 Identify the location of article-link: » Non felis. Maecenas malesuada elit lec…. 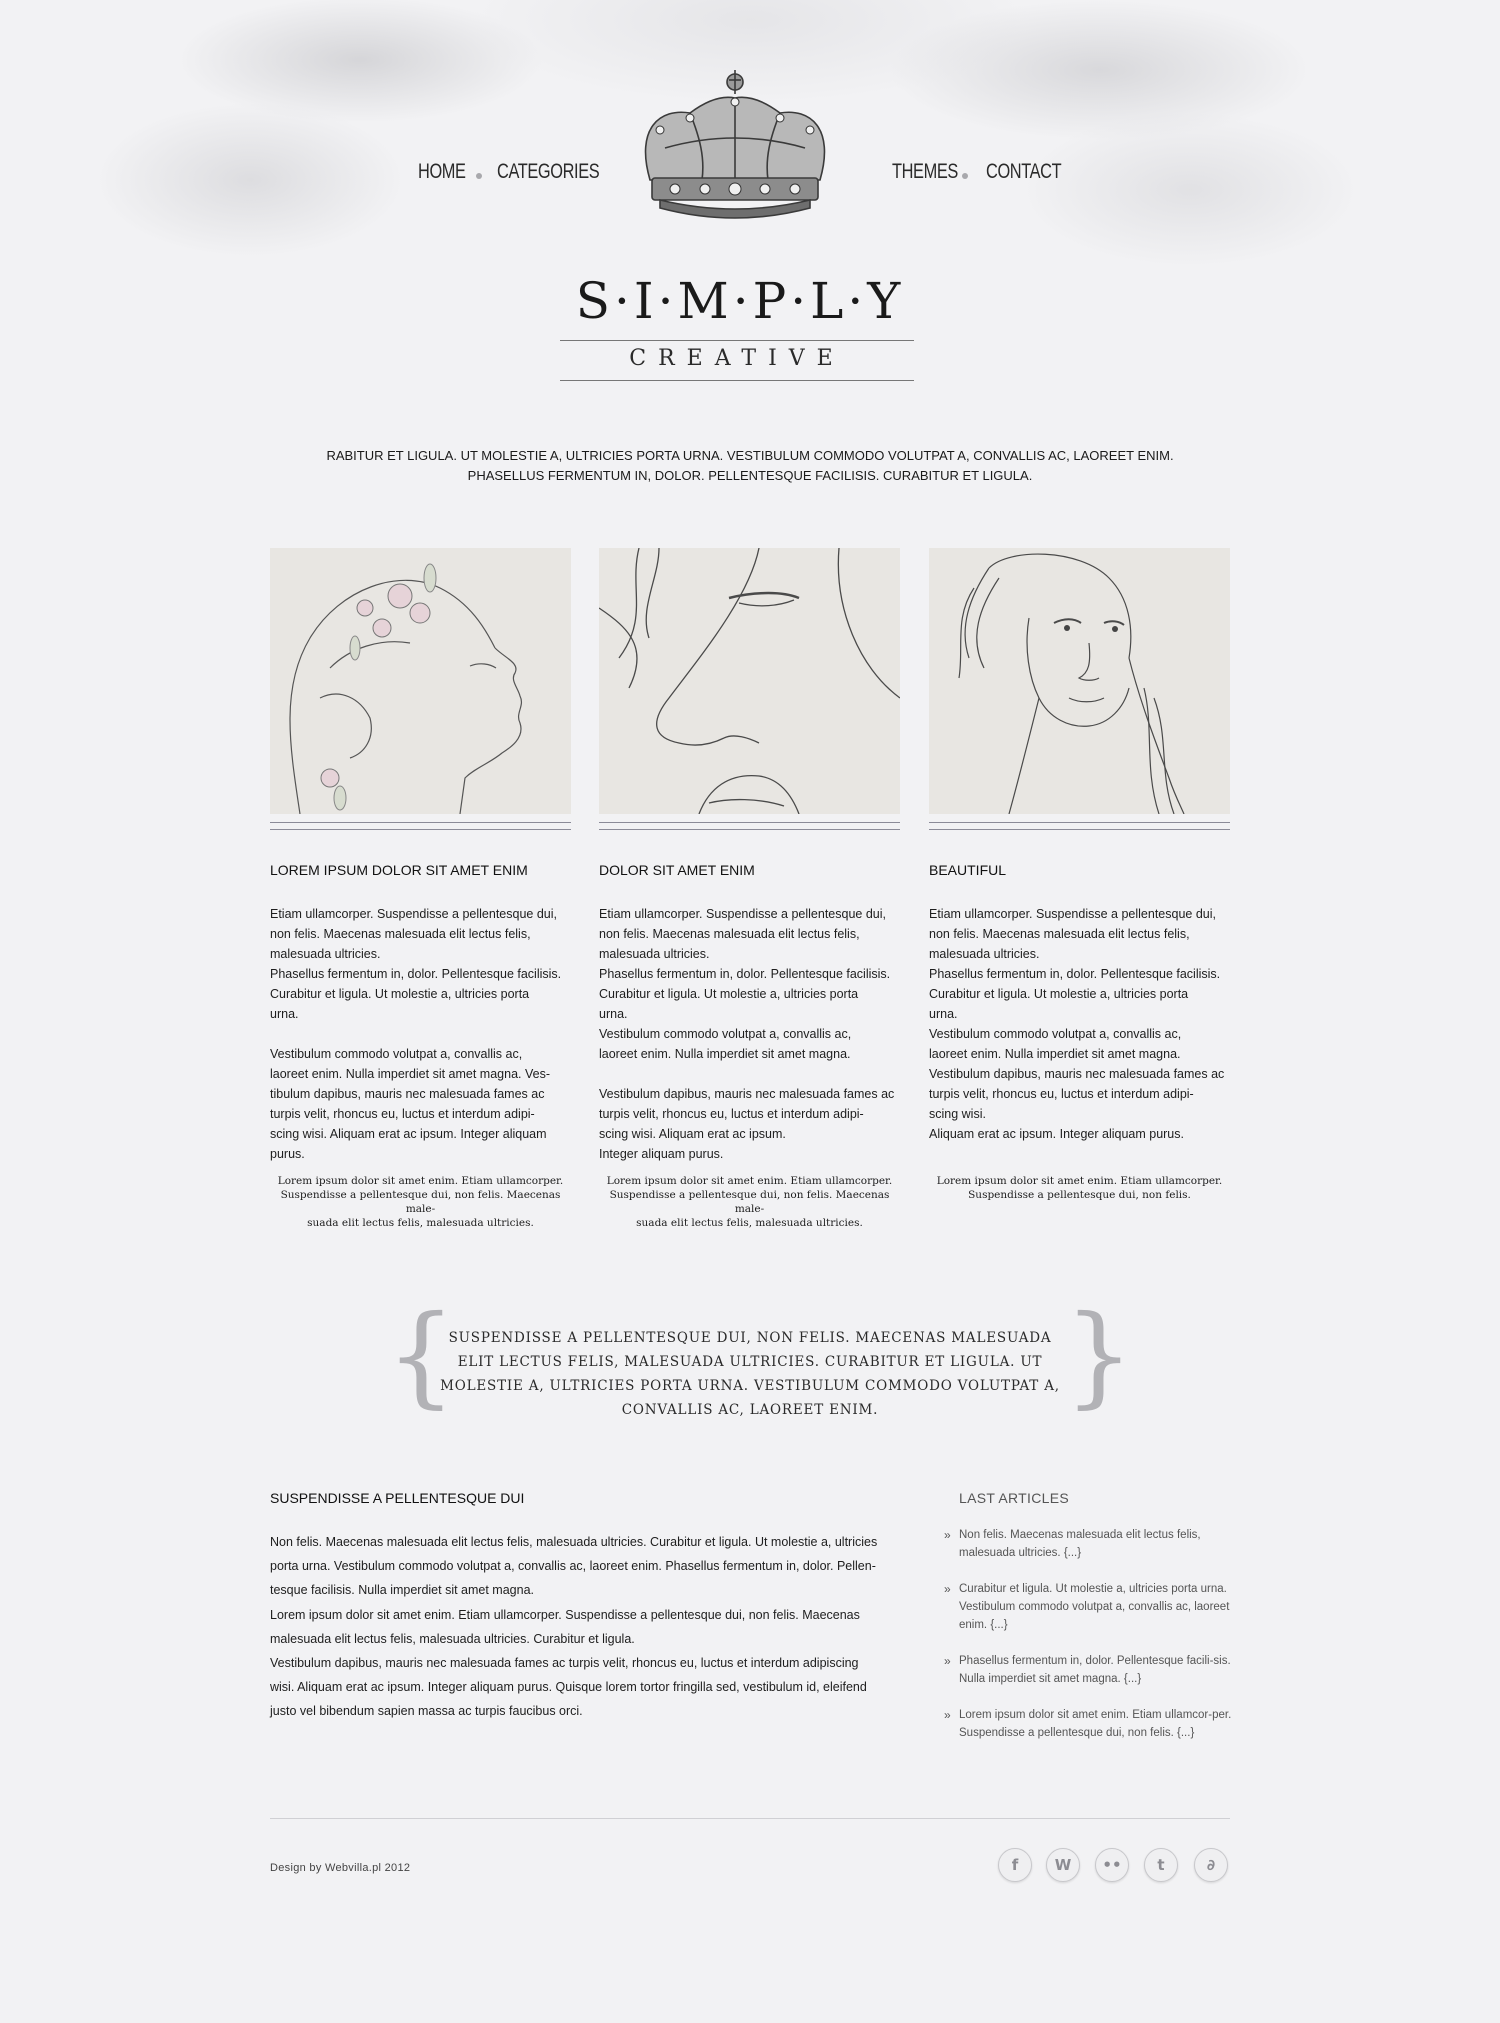
(1089, 1544).